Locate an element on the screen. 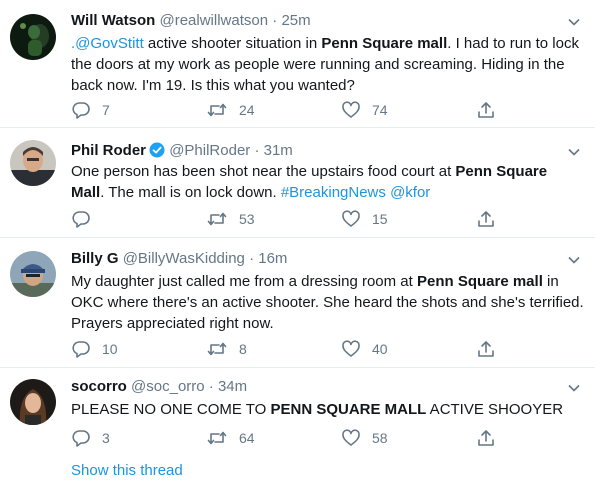 The height and width of the screenshot is (485, 595). like-button: 74 is located at coordinates (364, 110).